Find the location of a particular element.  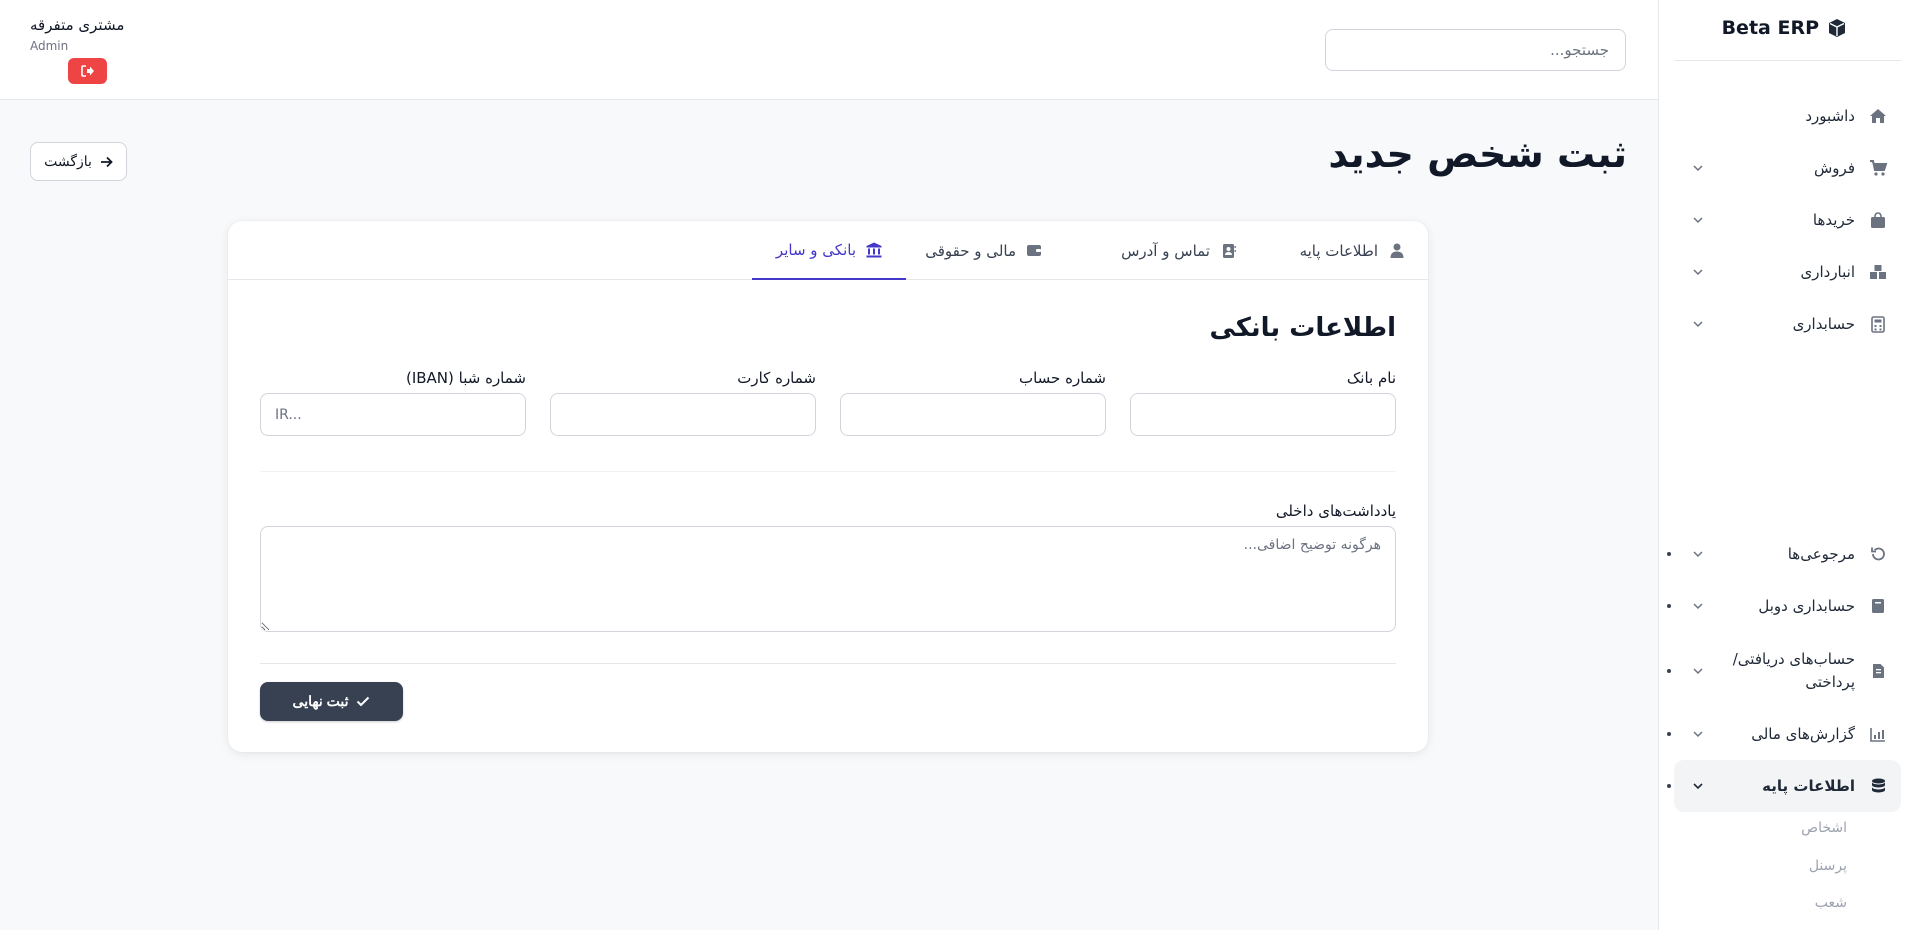

sidebar-item-inventory: انبارداری is located at coordinates (1787, 272).